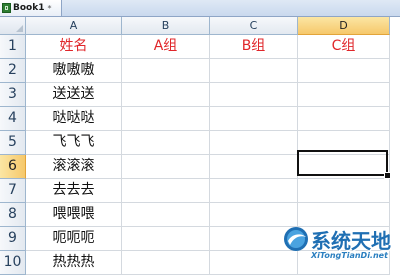 The image size is (400, 275). Describe the element at coordinates (13, 191) in the screenshot. I see `row-header-7: 7` at that location.